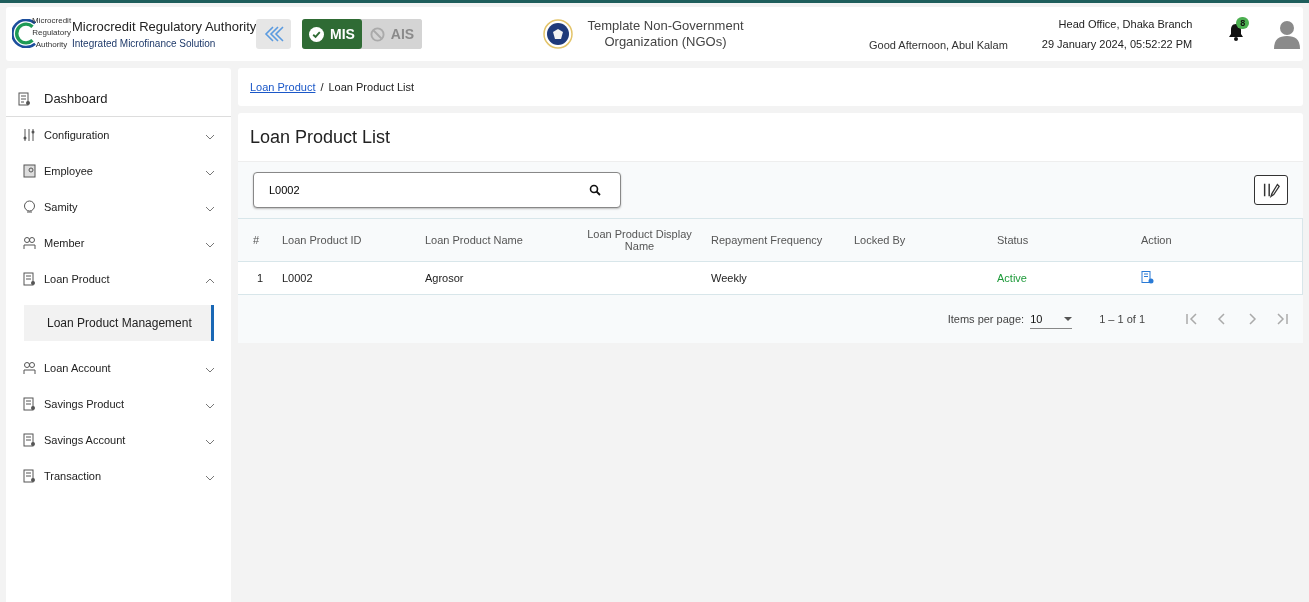  I want to click on app-subtitle: Integrated Microfinance Solution, so click(144, 43).